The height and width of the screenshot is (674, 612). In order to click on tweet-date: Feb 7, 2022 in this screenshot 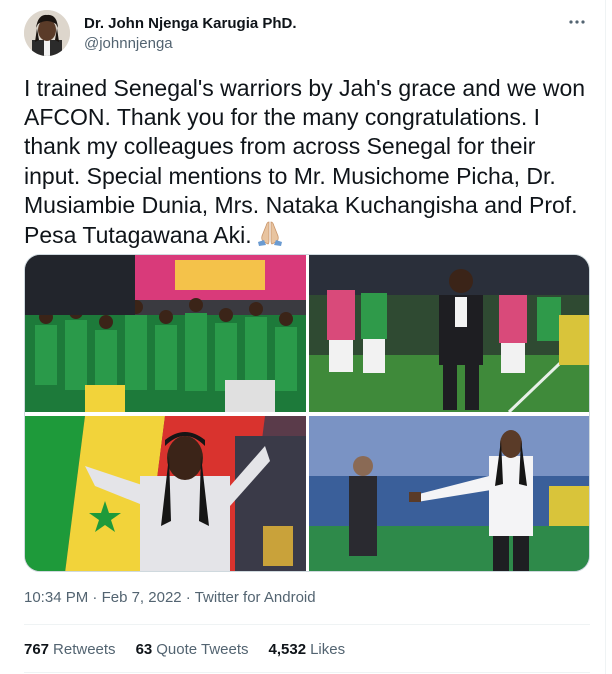, I will do `click(142, 597)`.